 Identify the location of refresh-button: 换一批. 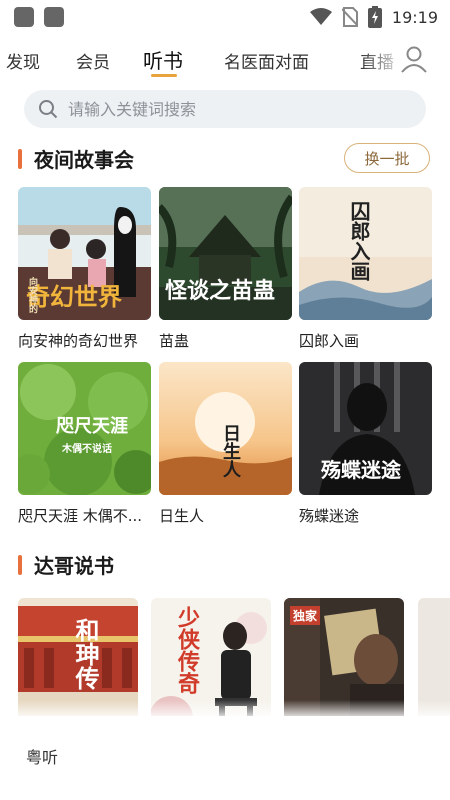
(387, 158).